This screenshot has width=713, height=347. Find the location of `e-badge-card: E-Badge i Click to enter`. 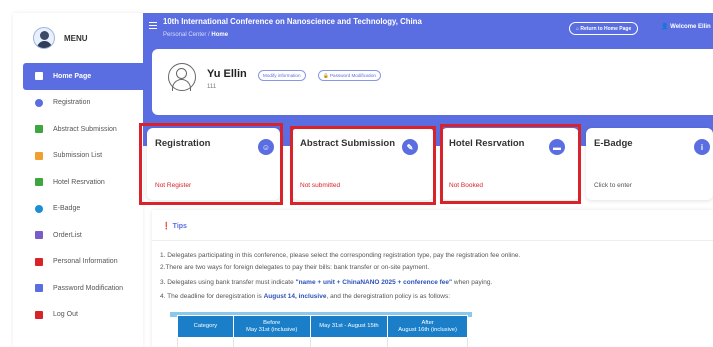

e-badge-card: E-Badge i Click to enter is located at coordinates (649, 164).